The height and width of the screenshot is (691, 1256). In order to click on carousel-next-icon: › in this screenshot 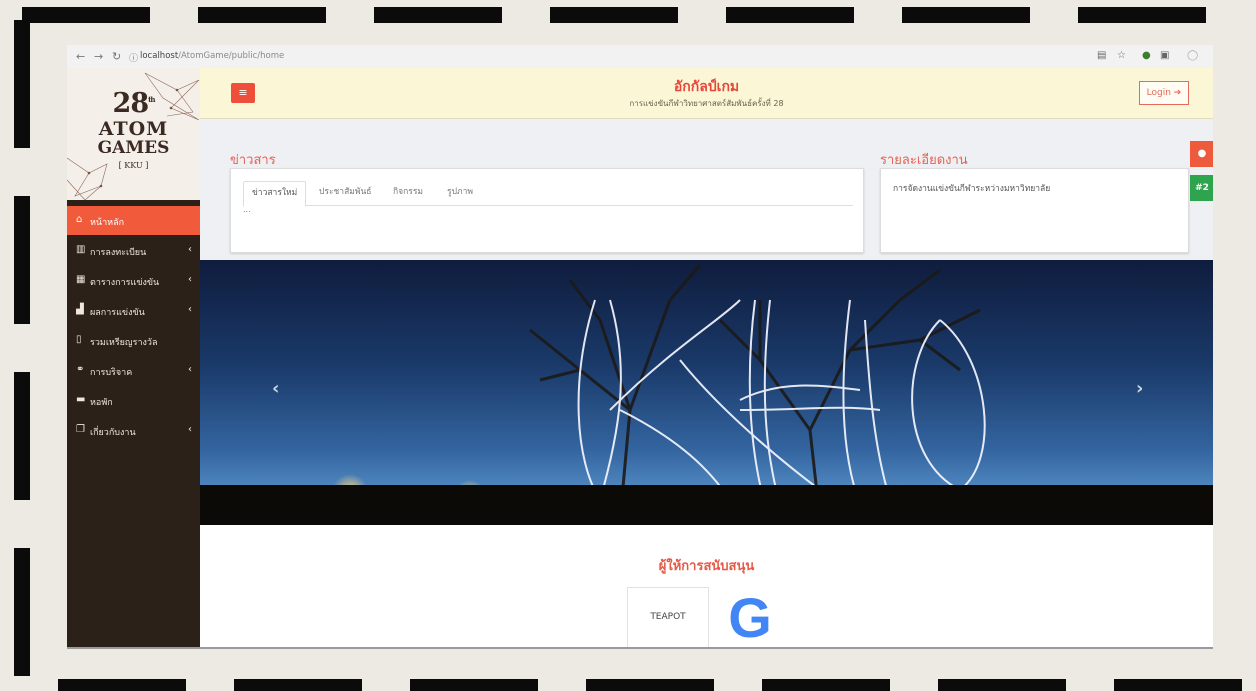, I will do `click(1139, 388)`.